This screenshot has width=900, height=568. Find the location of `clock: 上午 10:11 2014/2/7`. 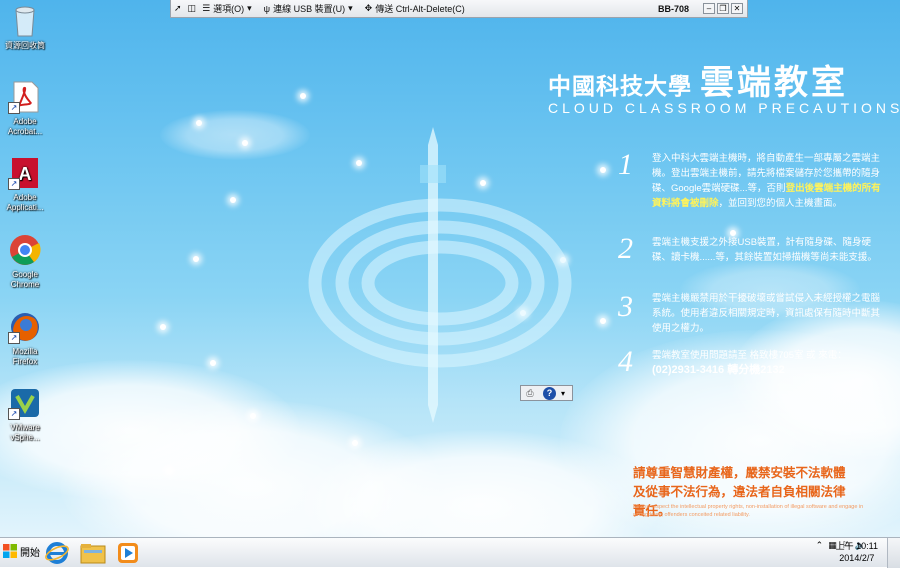

clock: 上午 10:11 2014/2/7 is located at coordinates (857, 552).